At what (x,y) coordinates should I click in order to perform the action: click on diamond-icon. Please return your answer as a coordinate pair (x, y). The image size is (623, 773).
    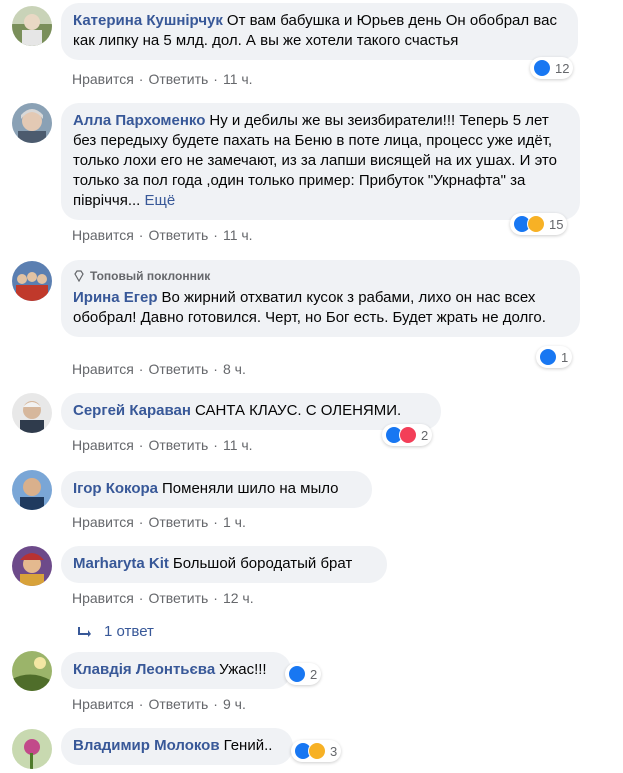
    Looking at the image, I should click on (79, 276).